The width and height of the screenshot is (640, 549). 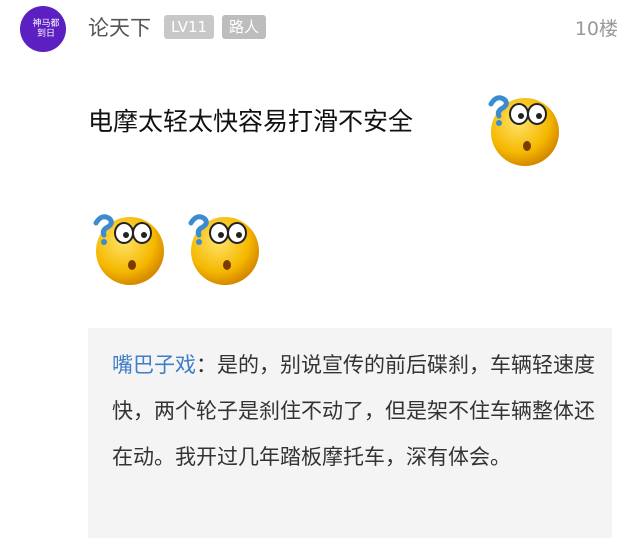 What do you see at coordinates (119, 27) in the screenshot?
I see `username: 论天下` at bounding box center [119, 27].